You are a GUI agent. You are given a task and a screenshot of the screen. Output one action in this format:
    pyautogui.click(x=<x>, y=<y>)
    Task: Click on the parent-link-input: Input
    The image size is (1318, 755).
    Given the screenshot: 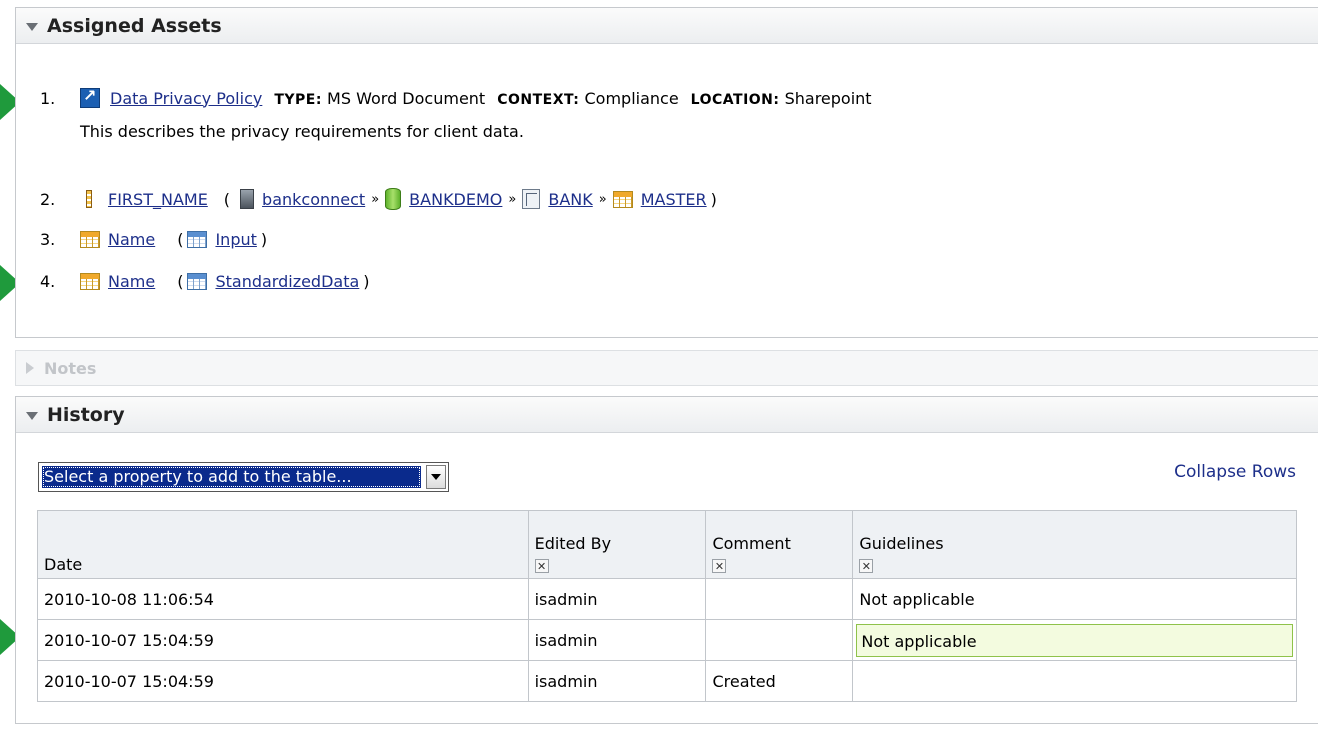 What is the action you would take?
    pyautogui.click(x=235, y=239)
    